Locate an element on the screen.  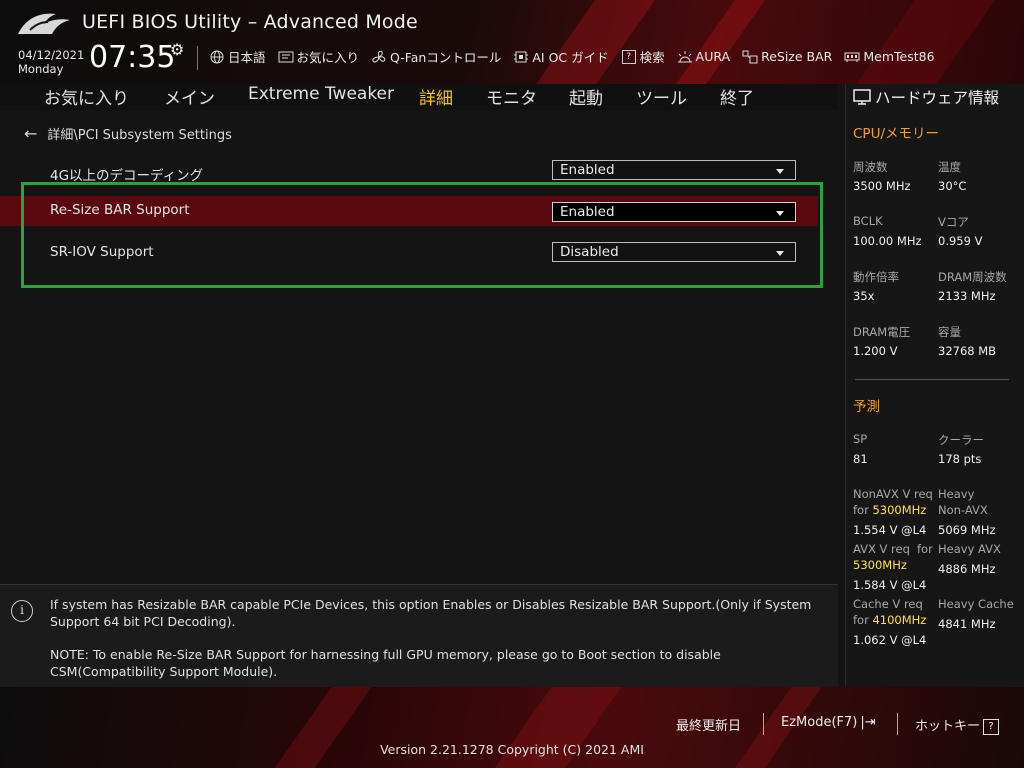
ai-oc-guide-button: AI OC ガイド is located at coordinates (561, 56).